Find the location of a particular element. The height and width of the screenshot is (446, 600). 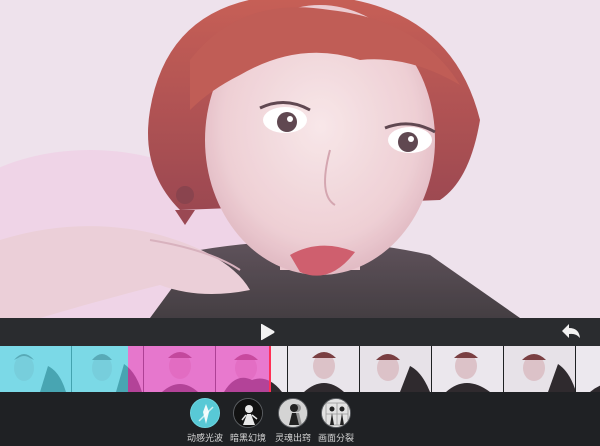

split-screen-thumbnail is located at coordinates (336, 413).